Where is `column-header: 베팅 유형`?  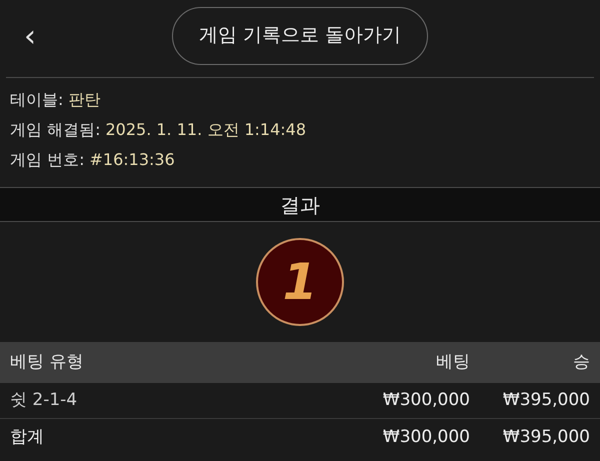
column-header: 베팅 유형 is located at coordinates (47, 362).